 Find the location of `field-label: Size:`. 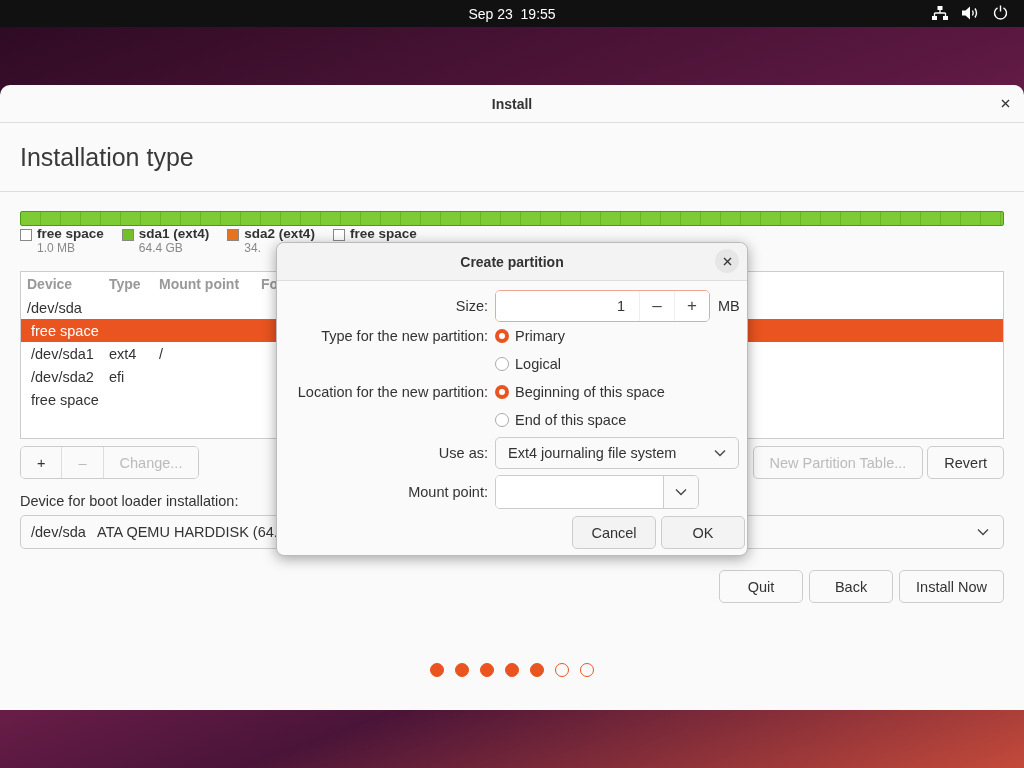

field-label: Size: is located at coordinates (471, 306).